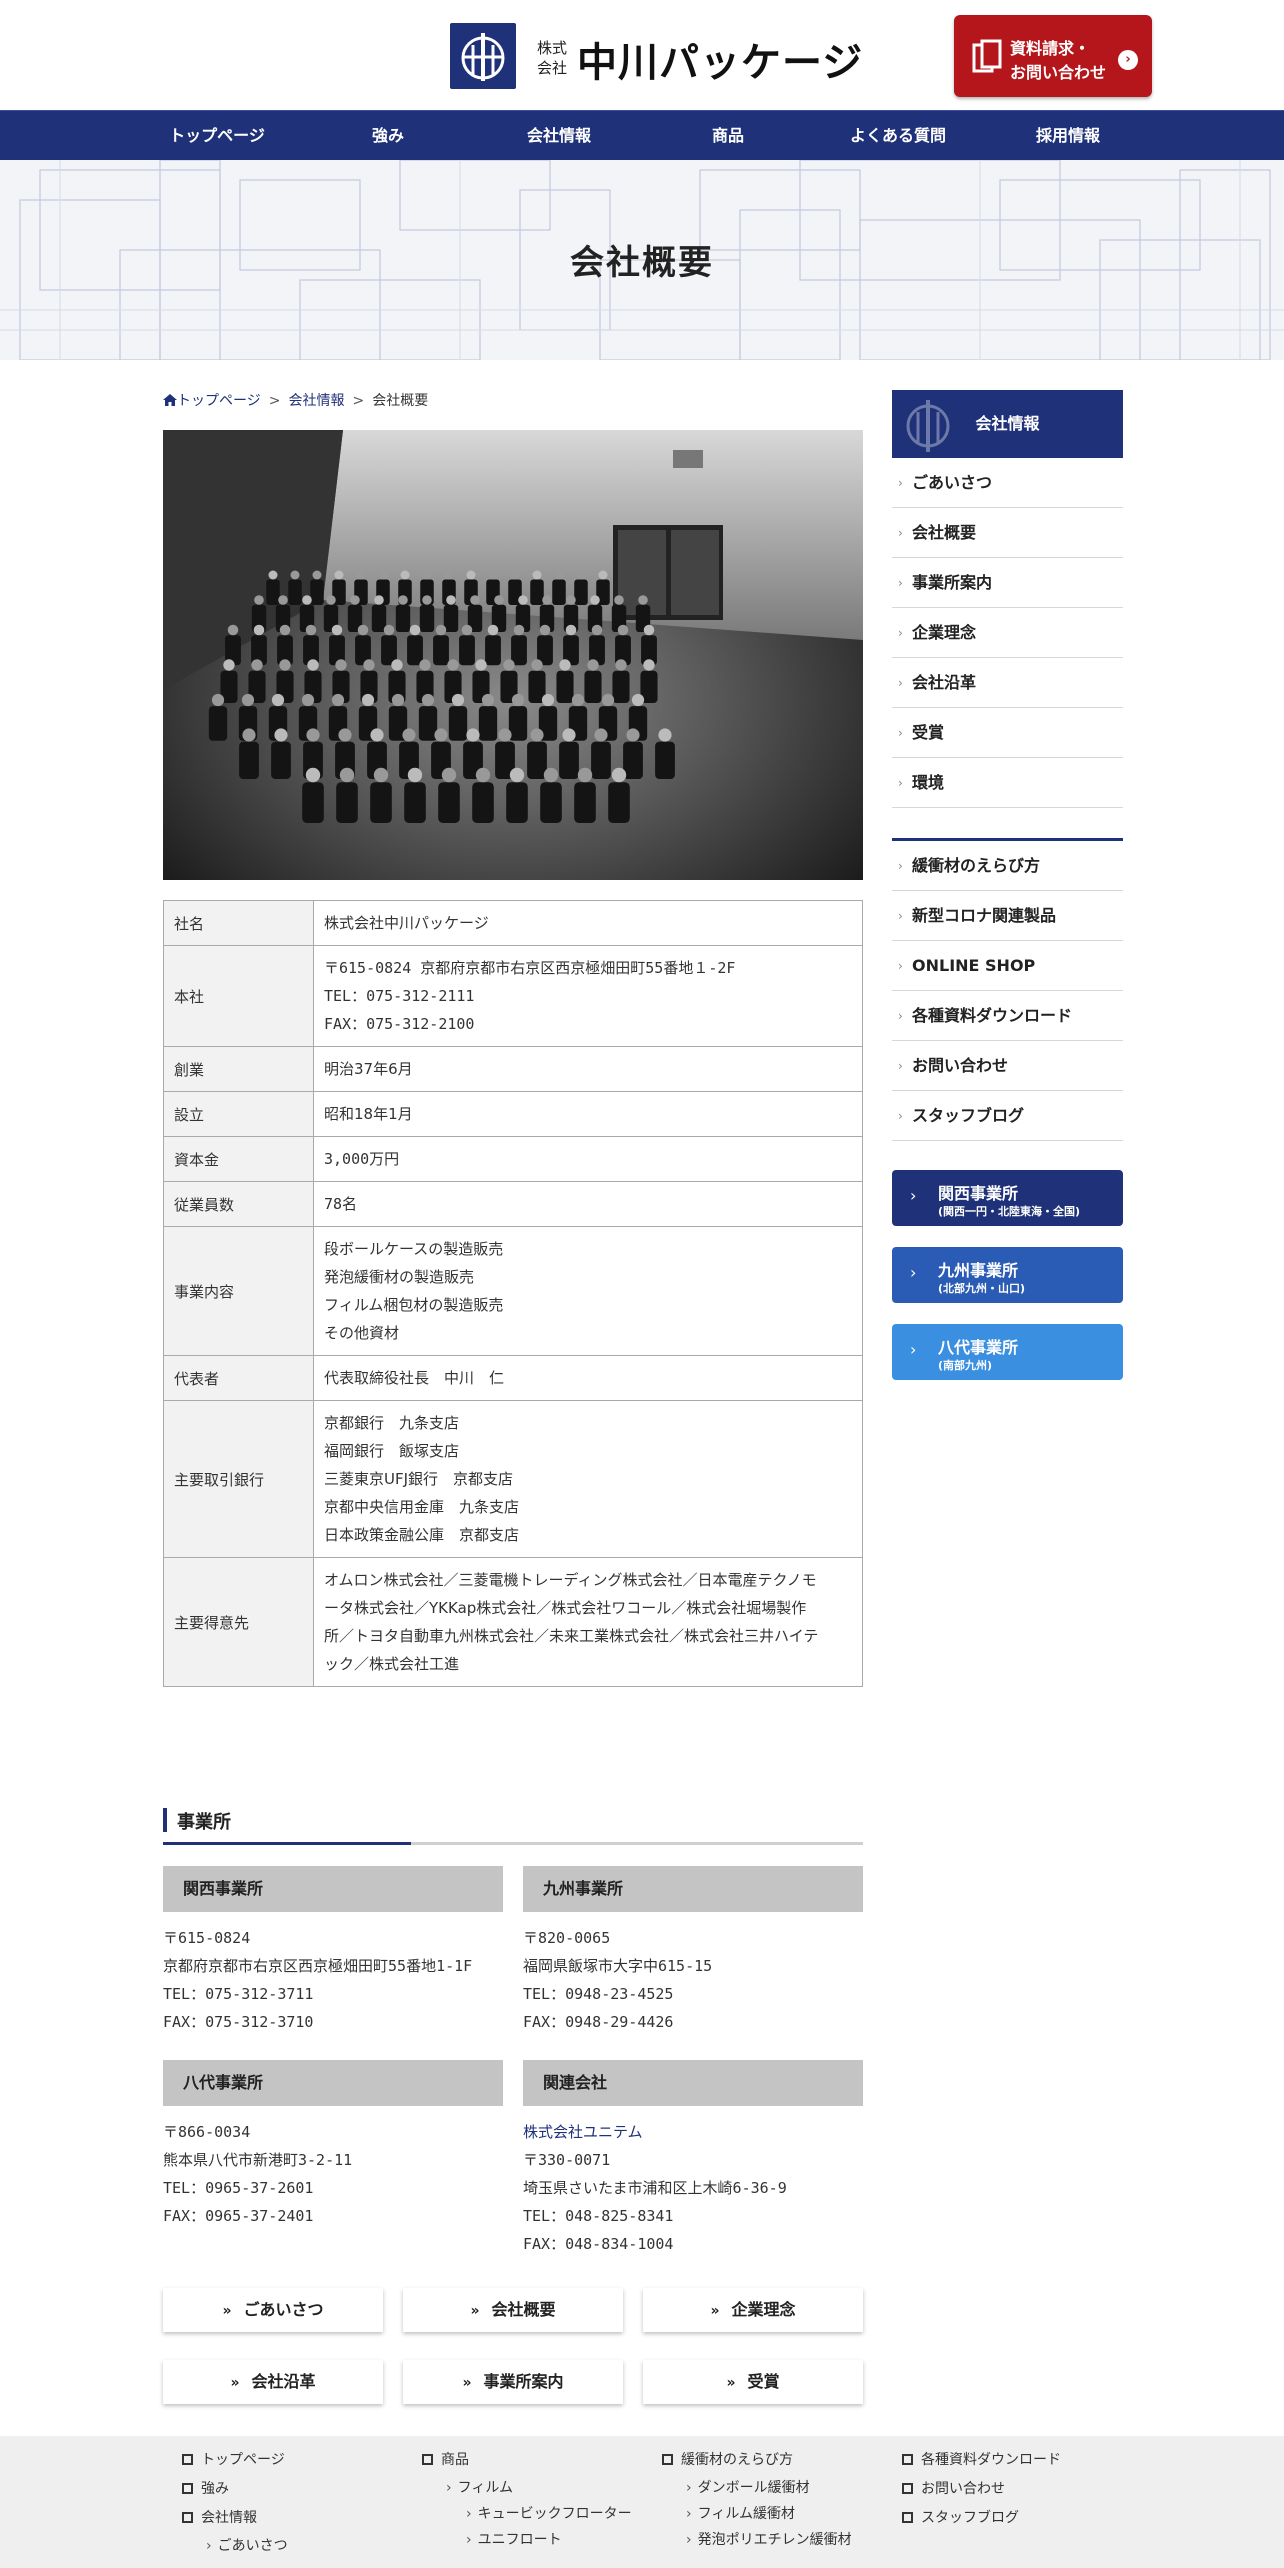 Image resolution: width=1284 pixels, height=2568 pixels. Describe the element at coordinates (757, 2514) in the screenshot. I see `footer-sublink: › フィルム緩衝材` at that location.